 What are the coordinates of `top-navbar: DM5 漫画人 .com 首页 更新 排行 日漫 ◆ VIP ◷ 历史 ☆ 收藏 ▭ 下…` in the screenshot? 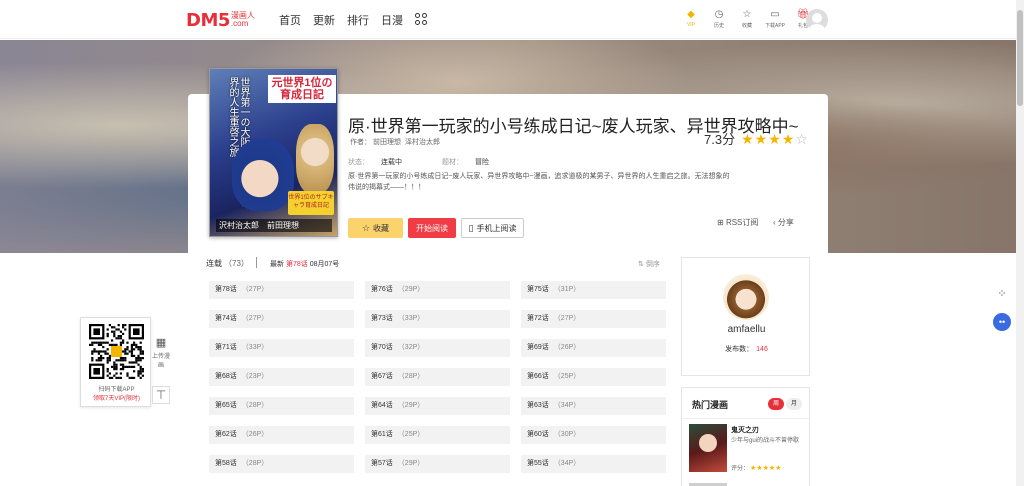 It's located at (512, 19).